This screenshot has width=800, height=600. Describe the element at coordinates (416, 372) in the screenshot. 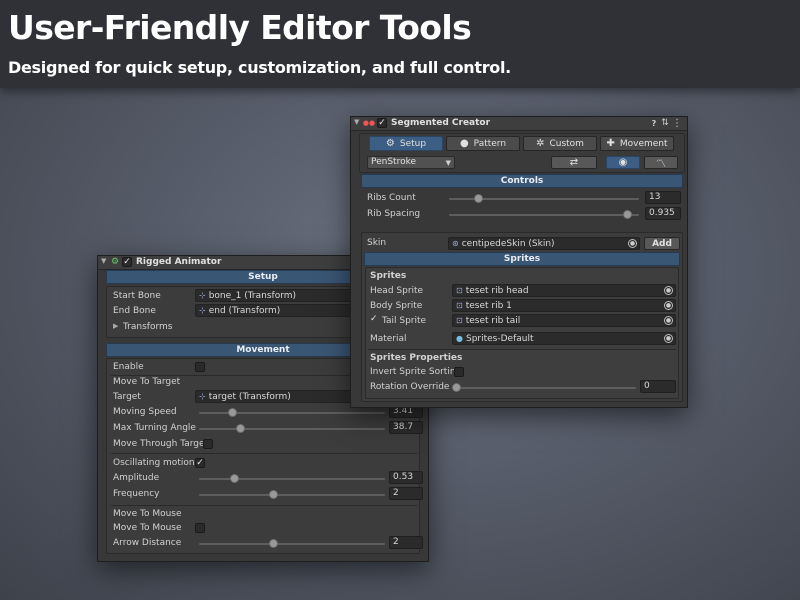

I see `invert-sprite-sorting-label: Invert Sprite Sorting` at that location.